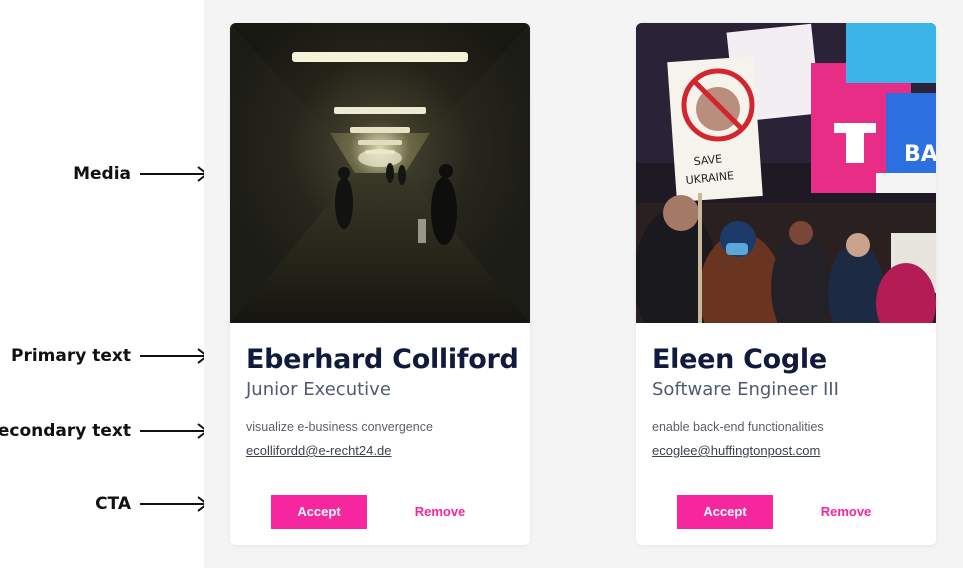 The image size is (963, 568). What do you see at coordinates (745, 389) in the screenshot?
I see `primary-text-role: Software Engineer III` at bounding box center [745, 389].